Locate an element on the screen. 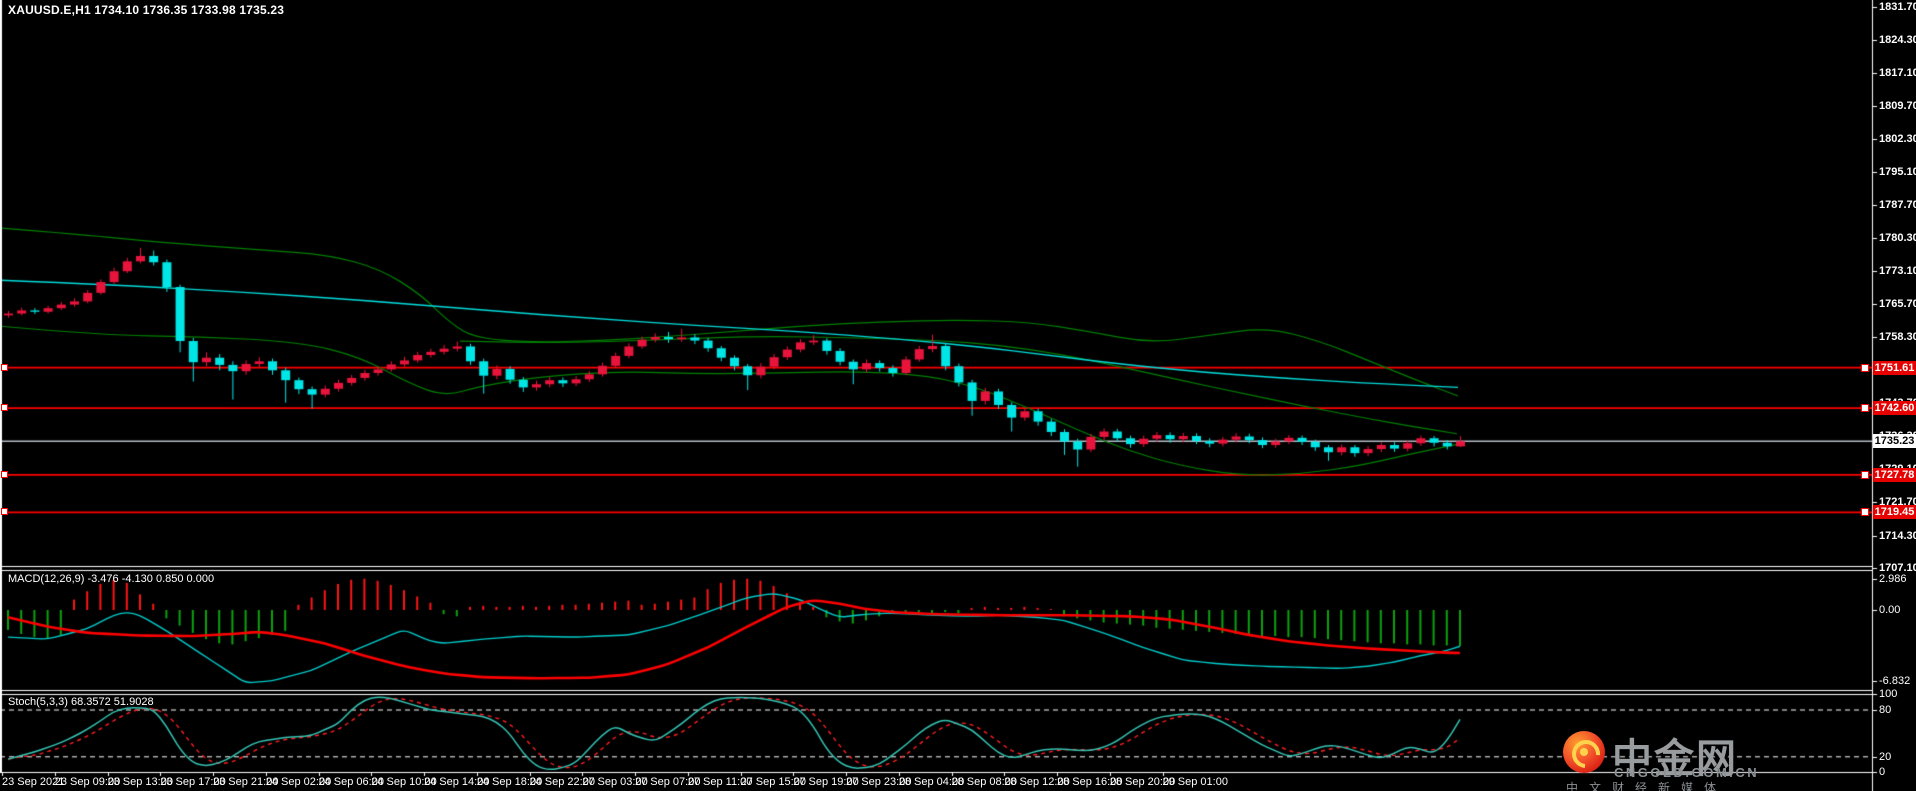 This screenshot has height=791, width=1916. stoch-tick-label: 0 is located at coordinates (1882, 772).